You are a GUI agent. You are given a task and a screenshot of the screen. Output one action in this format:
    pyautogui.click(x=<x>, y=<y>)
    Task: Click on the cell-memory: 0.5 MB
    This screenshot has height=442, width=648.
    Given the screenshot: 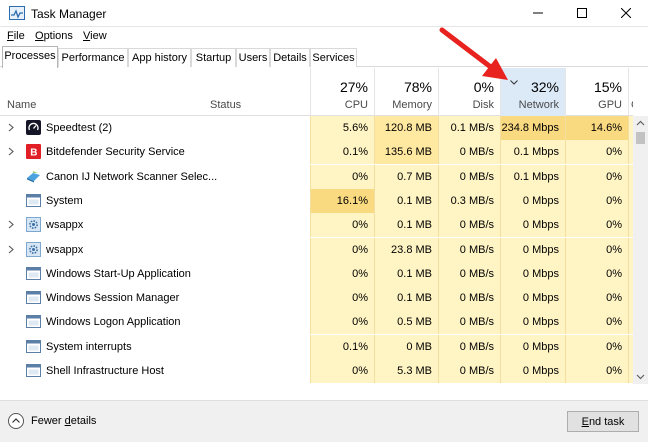 What is the action you would take?
    pyautogui.click(x=406, y=322)
    